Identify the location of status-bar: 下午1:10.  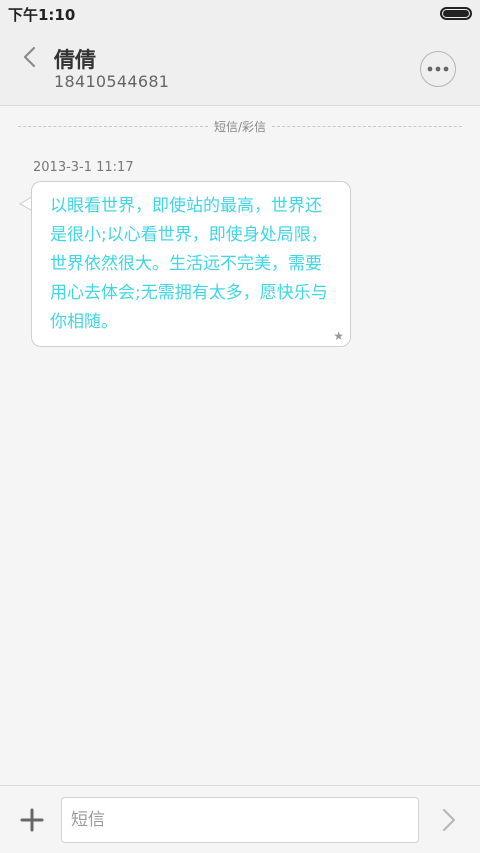
(240, 13).